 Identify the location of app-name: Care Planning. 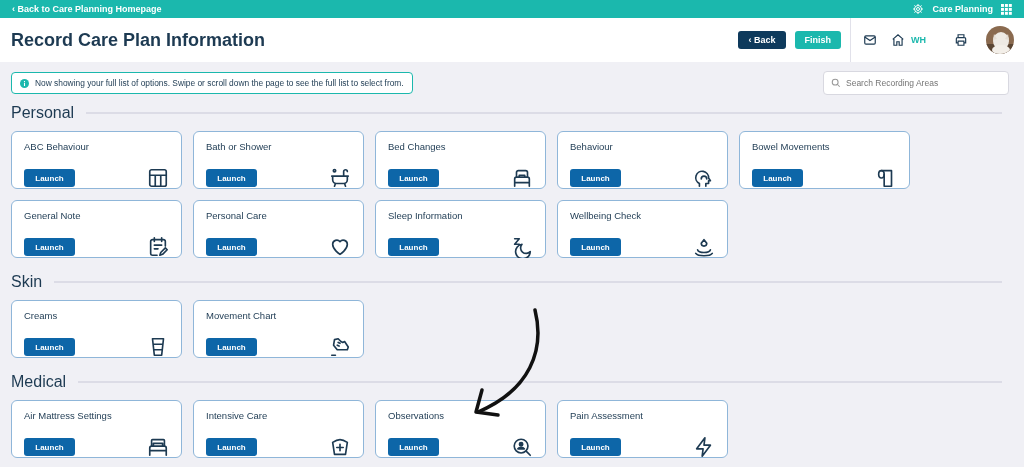
(962, 9).